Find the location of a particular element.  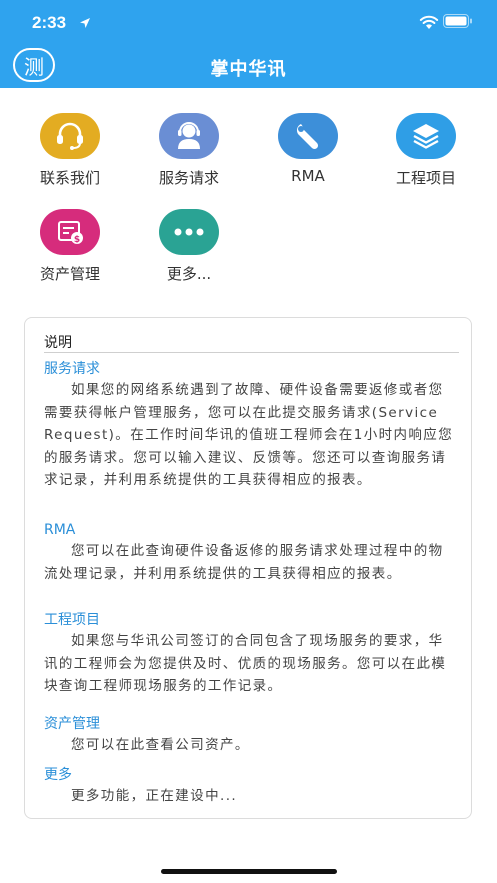

menu-item-service-request: 服务请求 is located at coordinates (189, 153).